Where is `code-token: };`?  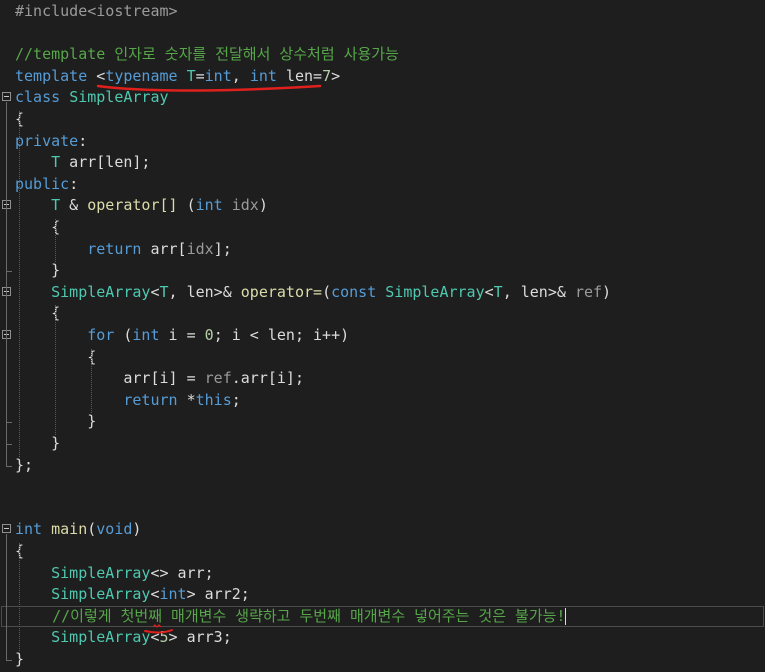
code-token: }; is located at coordinates (24, 464).